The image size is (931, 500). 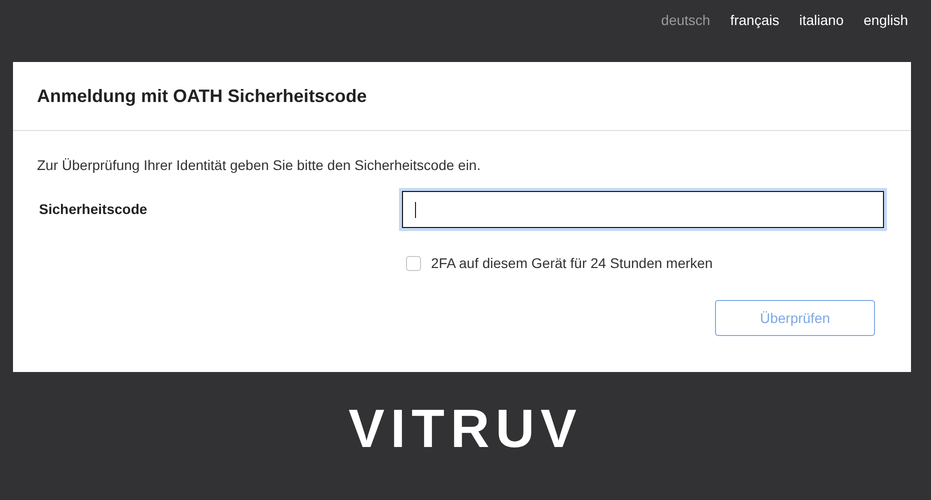 I want to click on security-code-field, so click(x=642, y=209).